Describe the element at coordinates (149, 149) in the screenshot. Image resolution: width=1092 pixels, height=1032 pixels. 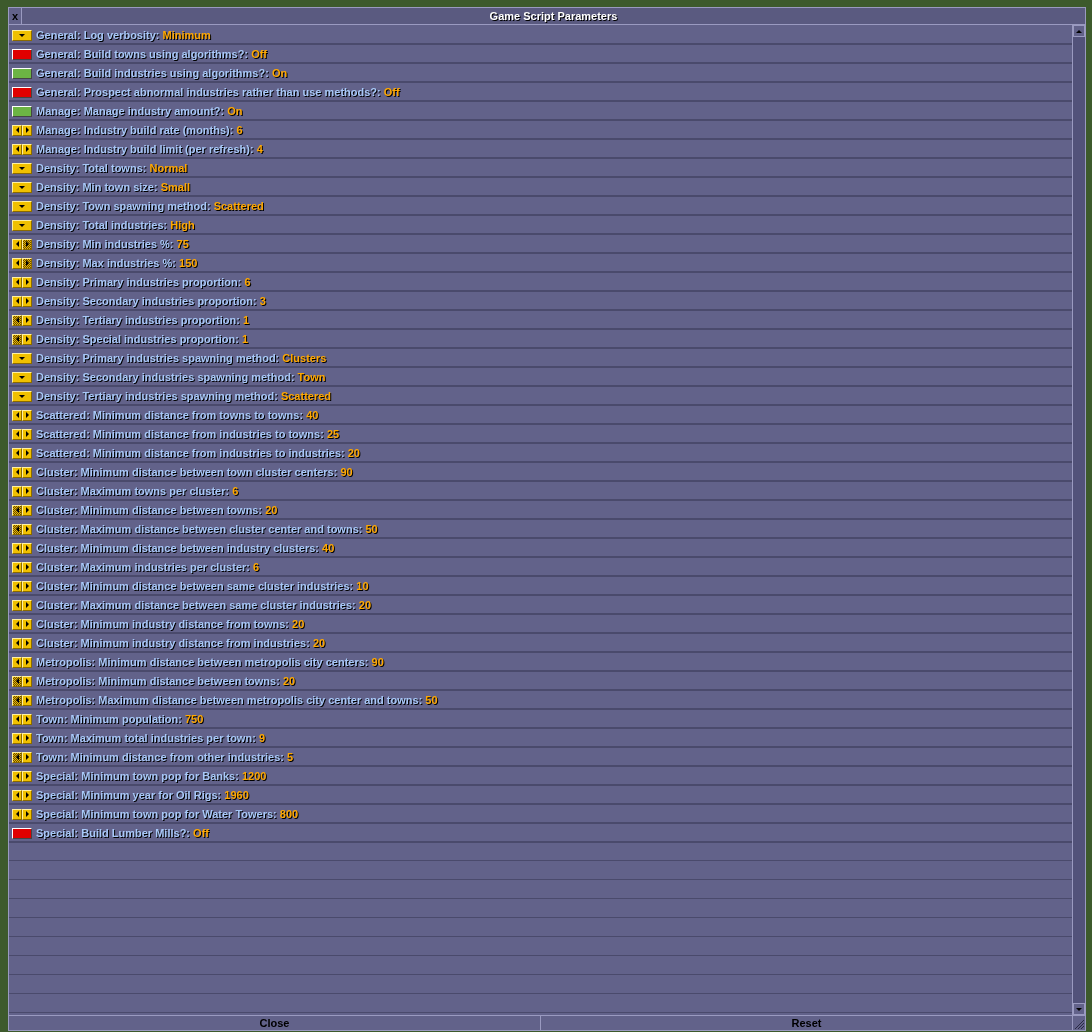
I see `setting-label: Manage: Industry build limit (per refresh): 4` at that location.